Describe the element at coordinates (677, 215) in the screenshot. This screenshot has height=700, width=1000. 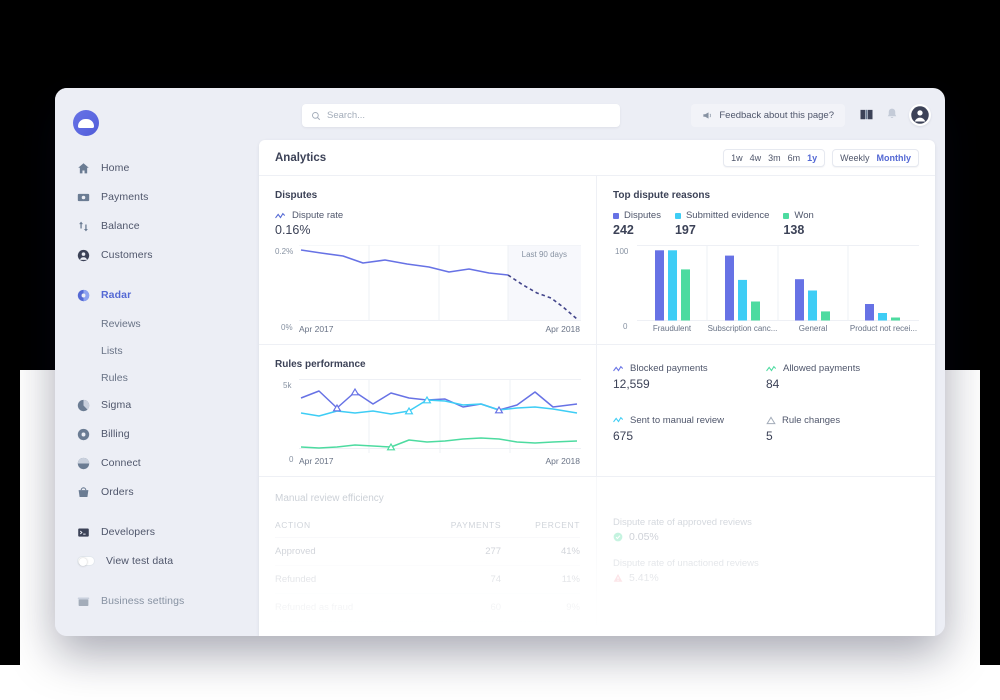
I see `legend-swatch-submitted-evidence` at that location.